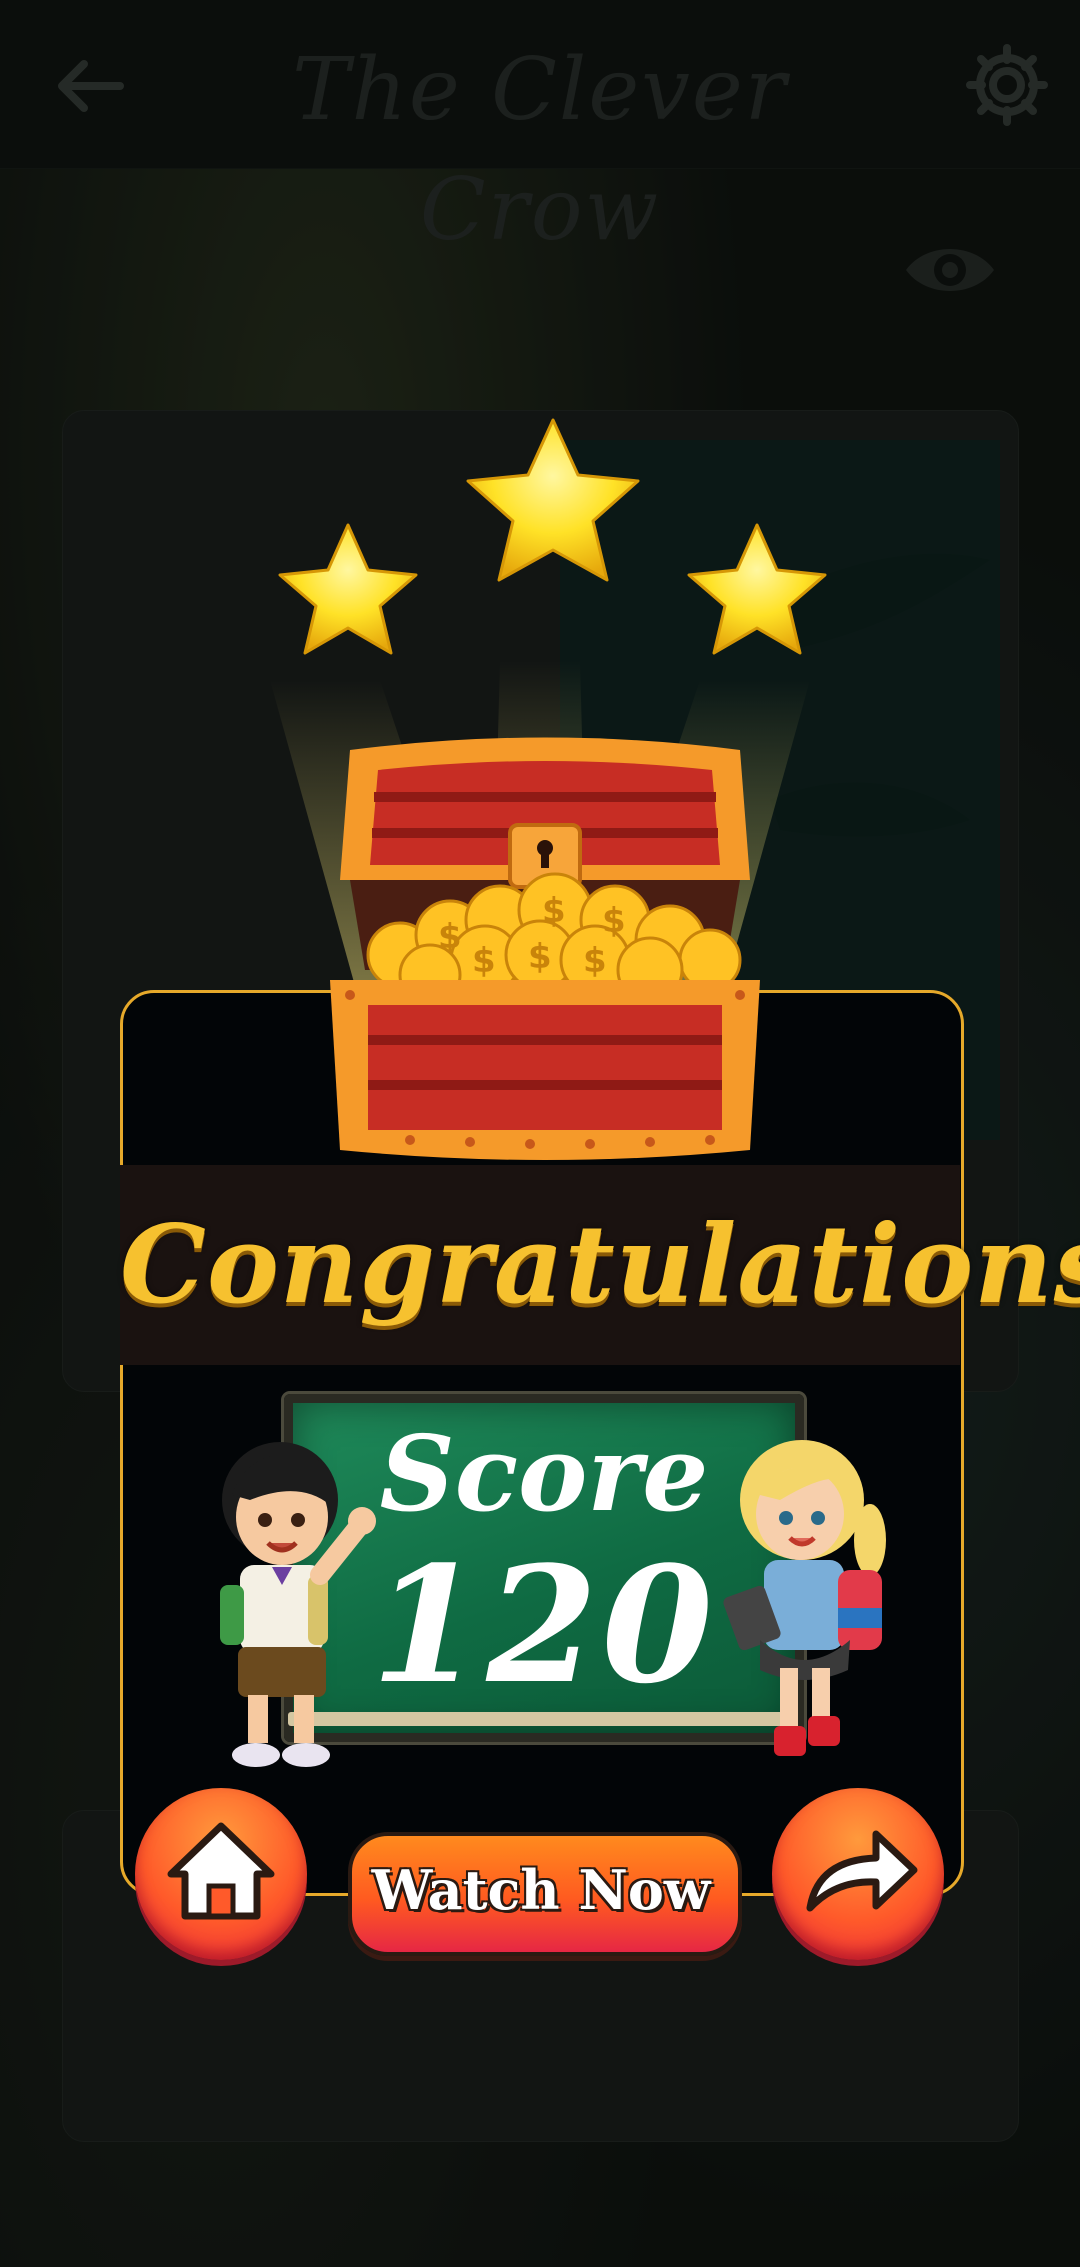 This screenshot has height=2267, width=1080. Describe the element at coordinates (298, 1604) in the screenshot. I see `boy-character` at that location.